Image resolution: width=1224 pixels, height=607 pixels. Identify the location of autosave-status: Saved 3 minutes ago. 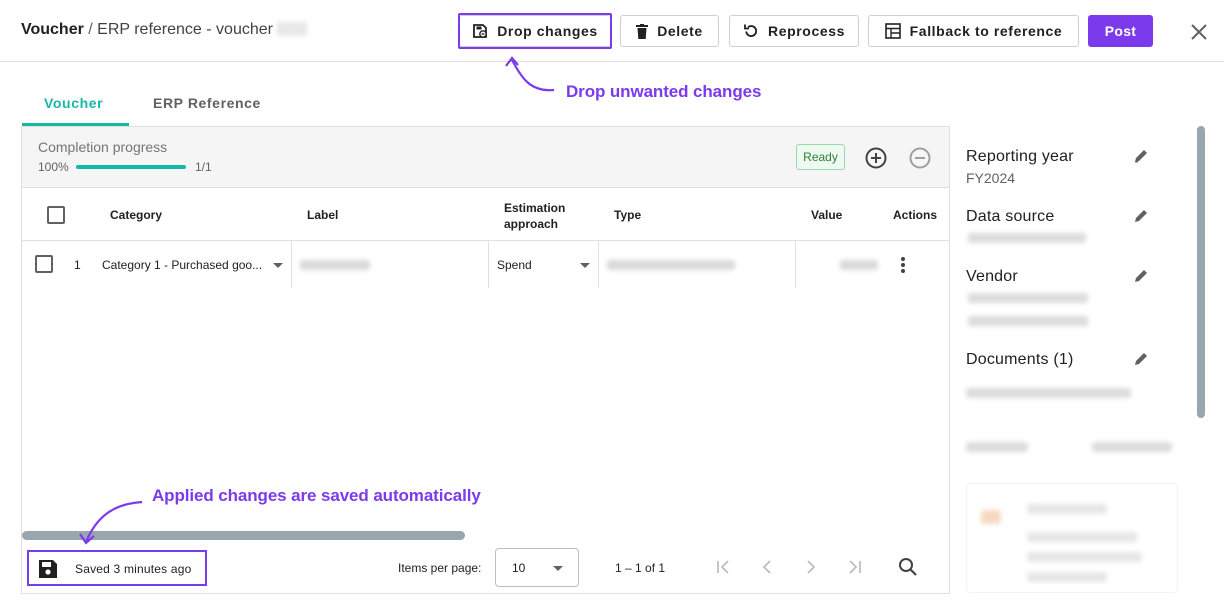
(117, 568).